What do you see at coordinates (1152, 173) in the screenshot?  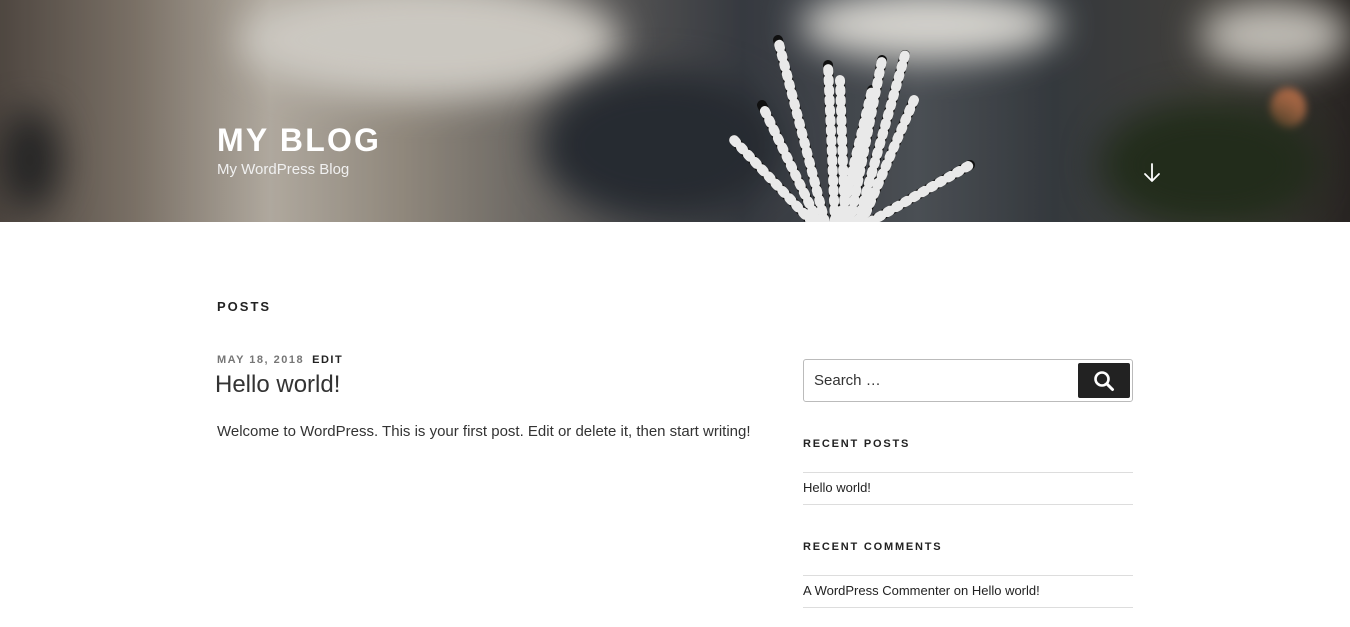 I see `arrow-down-icon` at bounding box center [1152, 173].